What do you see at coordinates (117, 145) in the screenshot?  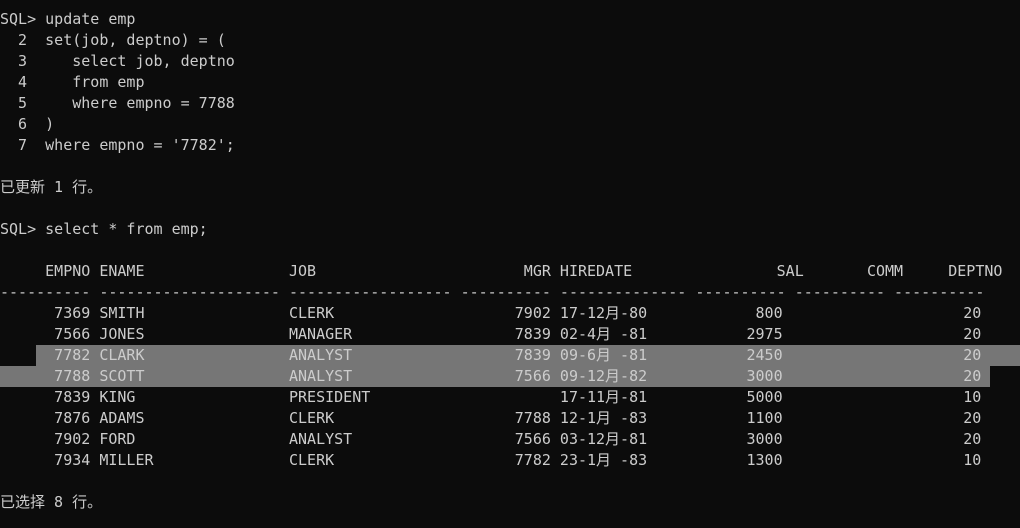 I see `sql-line-7: 7 where empno = '7782';` at bounding box center [117, 145].